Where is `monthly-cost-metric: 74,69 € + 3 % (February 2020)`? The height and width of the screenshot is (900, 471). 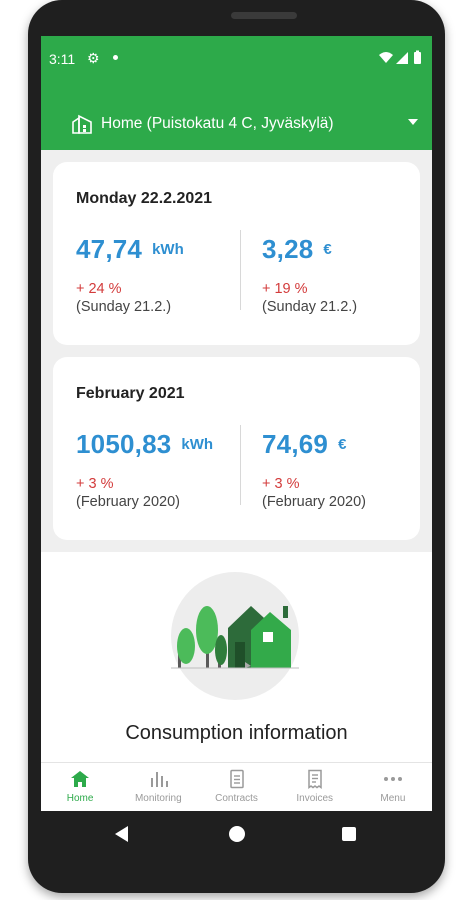
monthly-cost-metric: 74,69 € + 3 % (February 2020) is located at coordinates (314, 469).